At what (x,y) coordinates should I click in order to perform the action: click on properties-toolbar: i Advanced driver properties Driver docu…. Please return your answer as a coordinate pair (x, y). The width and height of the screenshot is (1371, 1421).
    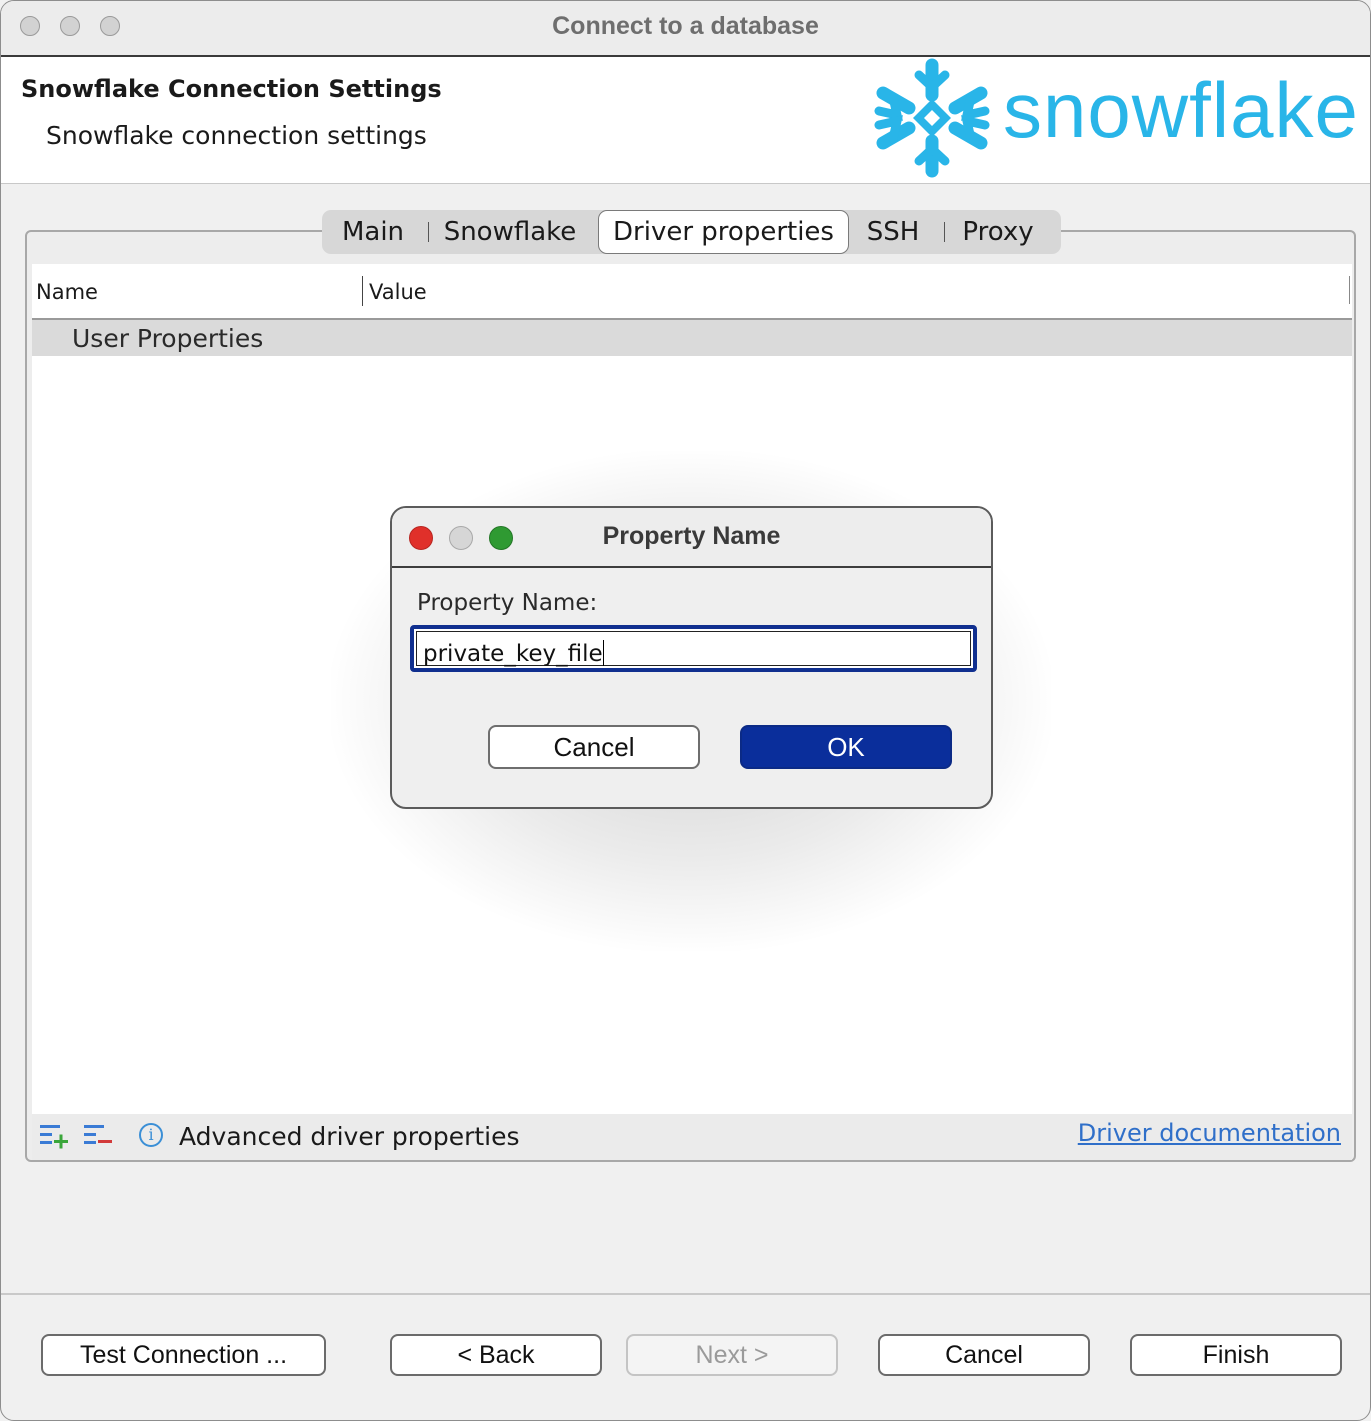
    Looking at the image, I should click on (692, 1137).